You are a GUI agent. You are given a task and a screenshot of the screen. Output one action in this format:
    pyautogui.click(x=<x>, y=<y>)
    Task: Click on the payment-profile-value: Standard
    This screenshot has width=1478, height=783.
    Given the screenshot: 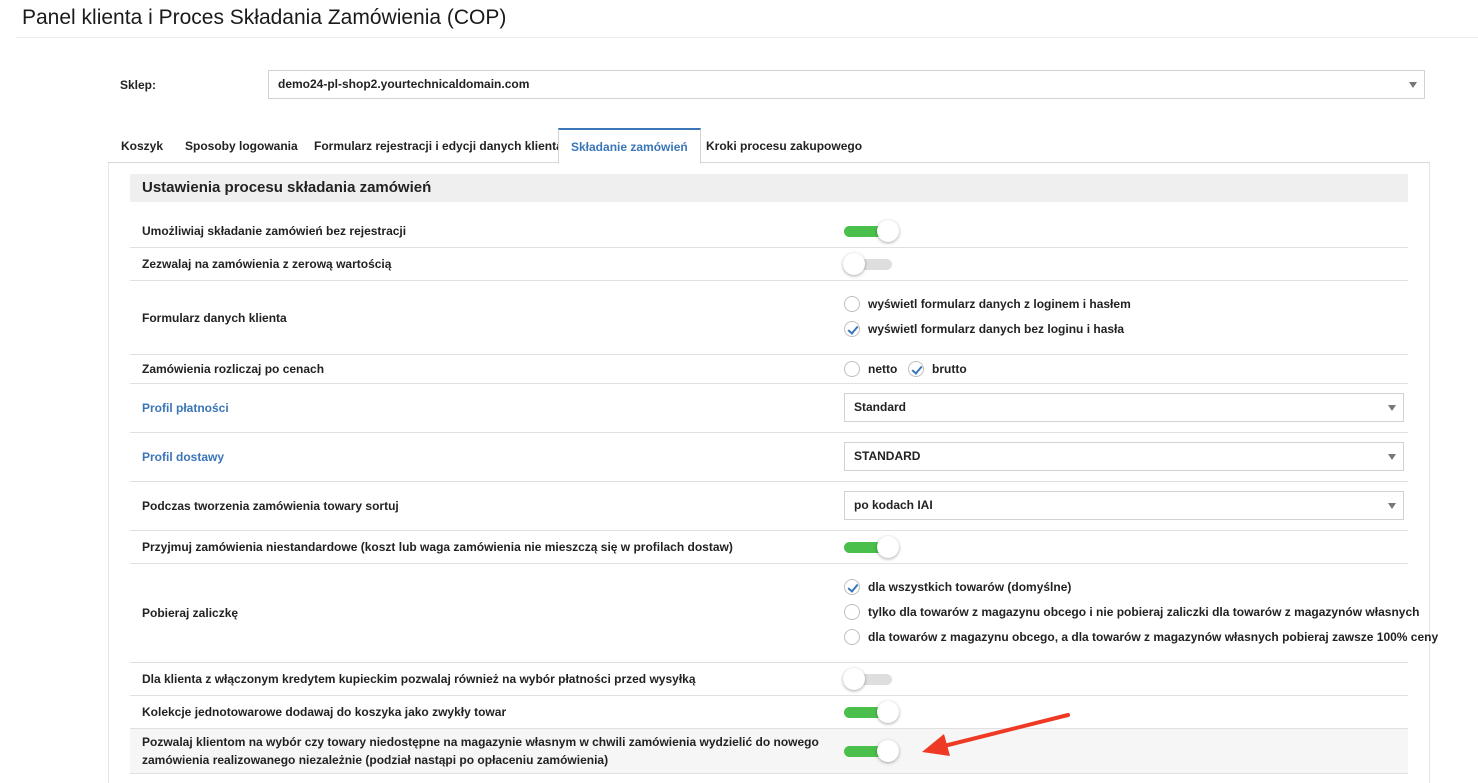 What is the action you would take?
    pyautogui.click(x=880, y=407)
    